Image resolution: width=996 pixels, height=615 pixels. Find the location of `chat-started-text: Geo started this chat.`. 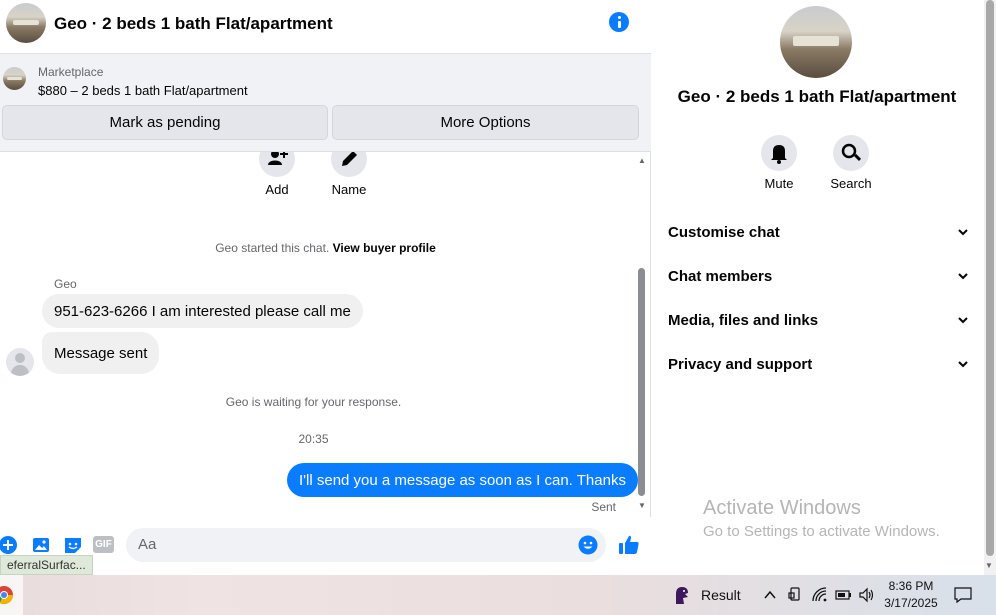

chat-started-text: Geo started this chat. is located at coordinates (272, 248).